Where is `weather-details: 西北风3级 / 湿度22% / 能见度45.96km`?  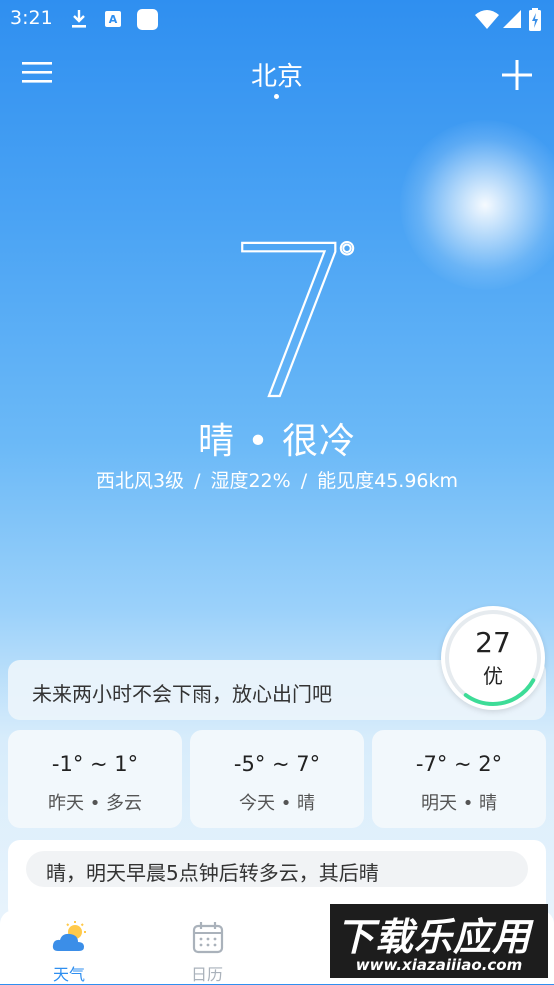 weather-details: 西北风3级 / 湿度22% / 能见度45.96km is located at coordinates (277, 479).